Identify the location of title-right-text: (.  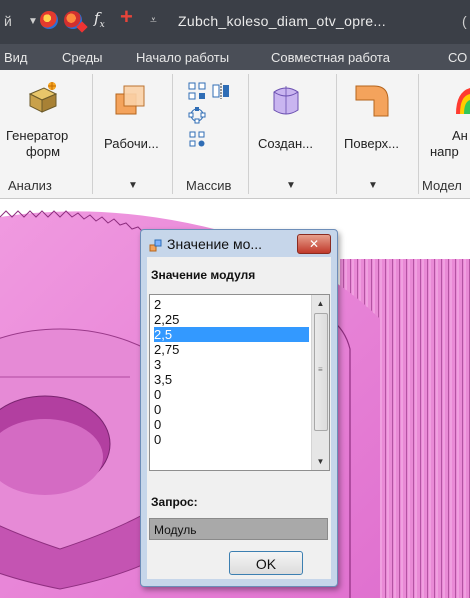
(464, 21).